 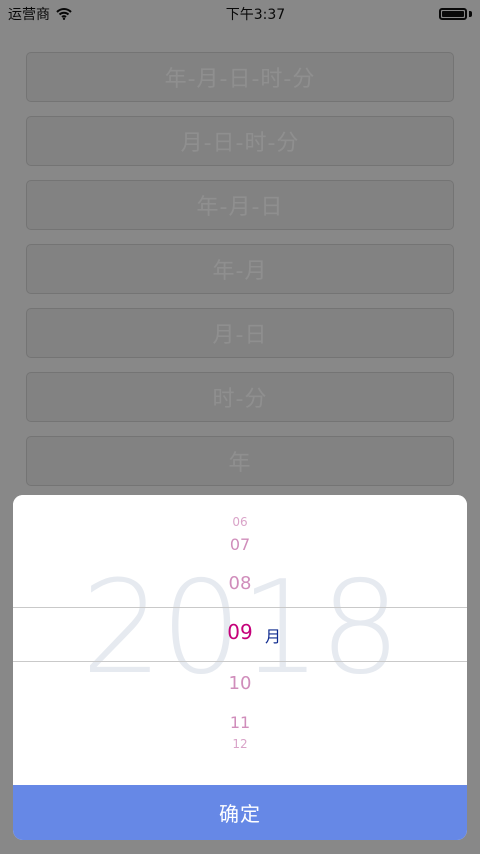 I want to click on month-unit: 月, so click(x=273, y=636).